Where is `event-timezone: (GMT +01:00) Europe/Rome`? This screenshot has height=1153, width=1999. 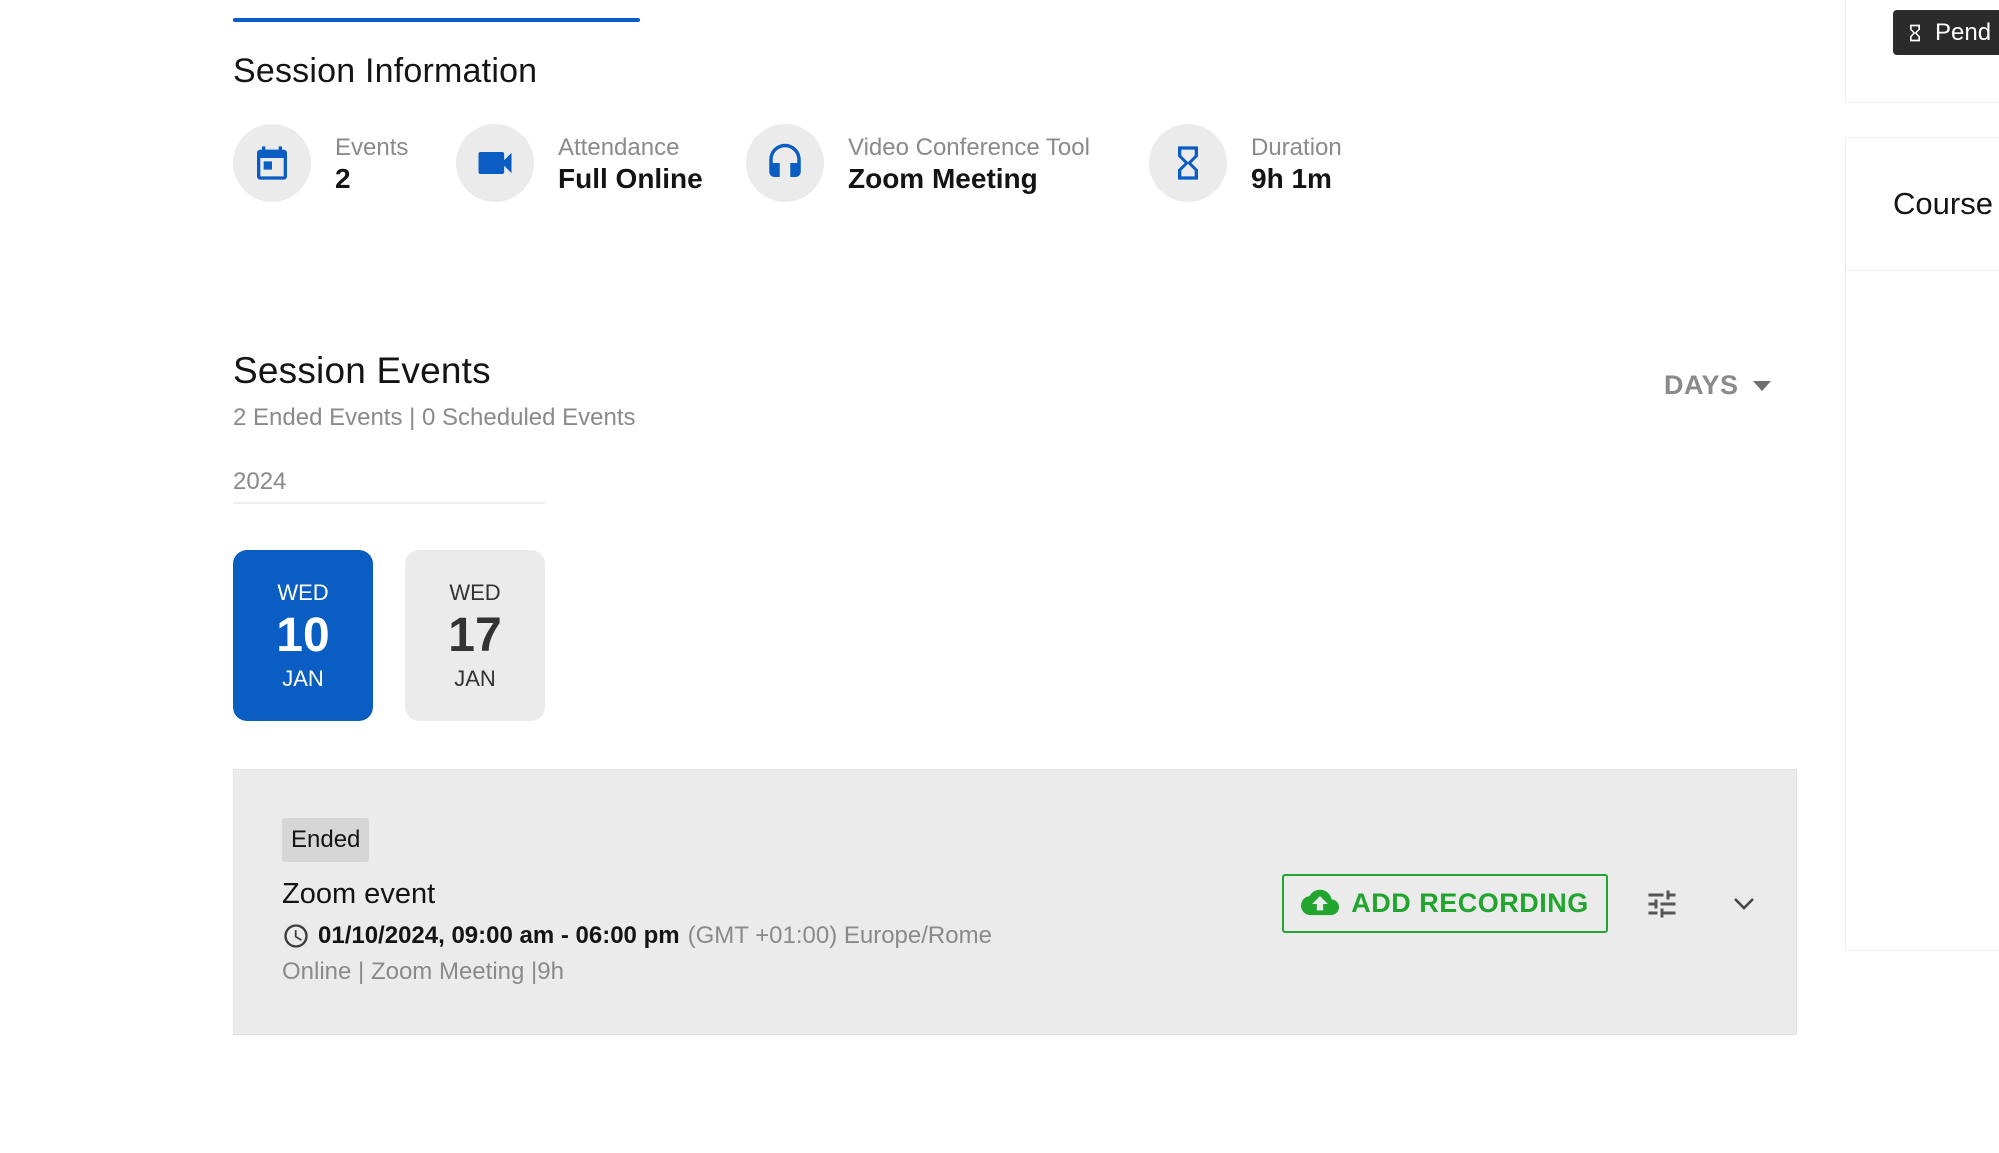
event-timezone: (GMT +01:00) Europe/Rome is located at coordinates (839, 935).